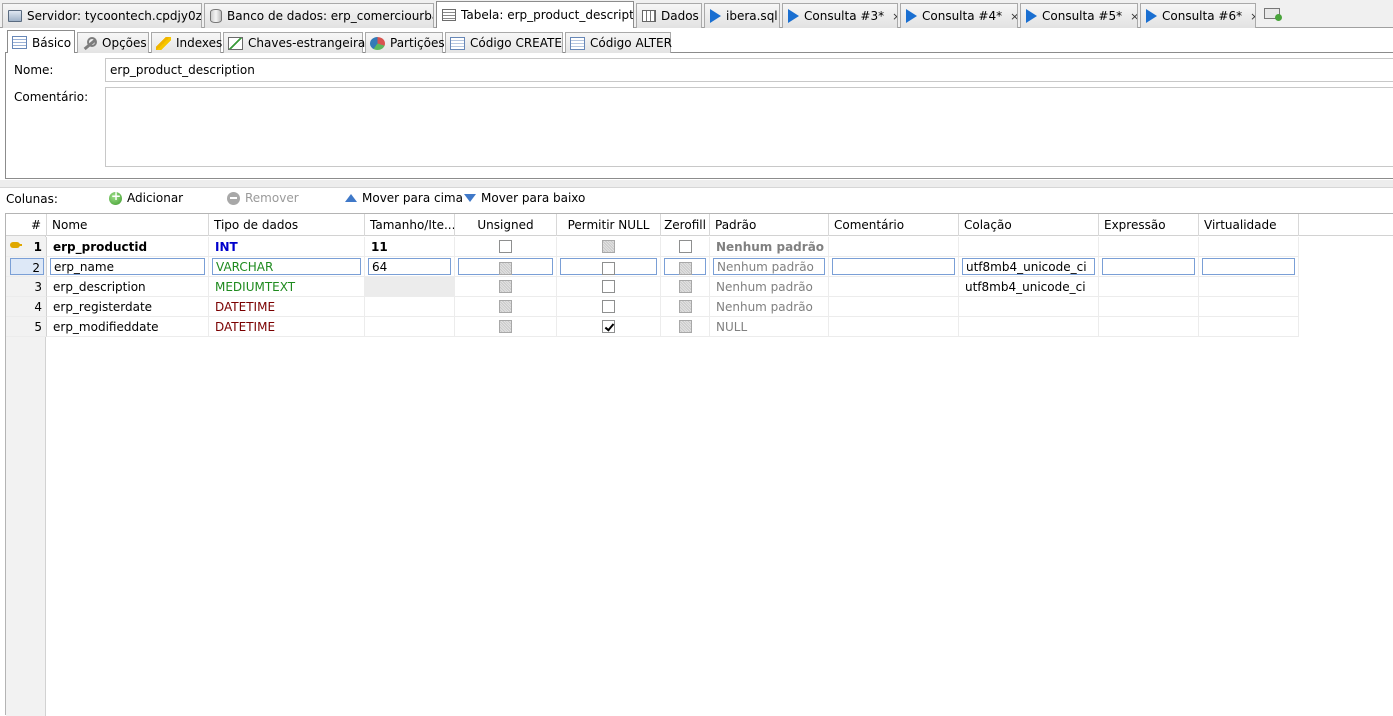 This screenshot has height=716, width=1393. What do you see at coordinates (618, 42) in the screenshot?
I see `tab-code-alter: Código ALTER` at bounding box center [618, 42].